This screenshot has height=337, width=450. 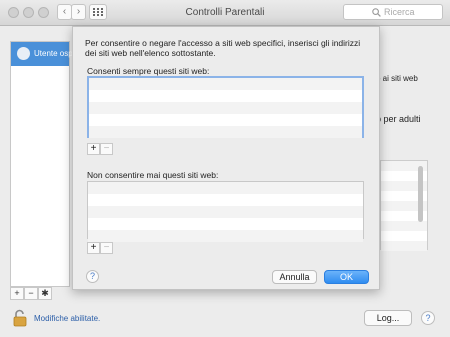 I want to click on show-all-button, so click(x=98, y=12).